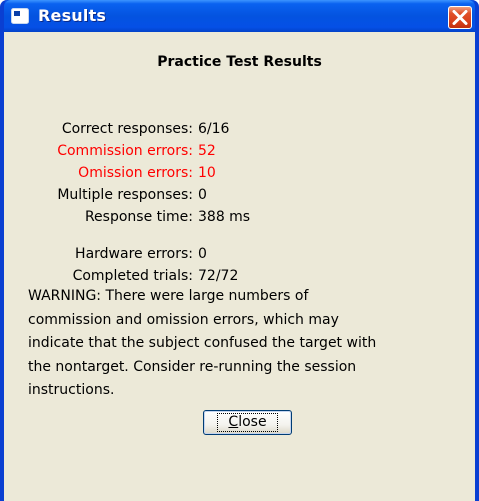 The height and width of the screenshot is (501, 479). Describe the element at coordinates (239, 151) in the screenshot. I see `stat-row-commission-errors: Commission errors: 52` at that location.